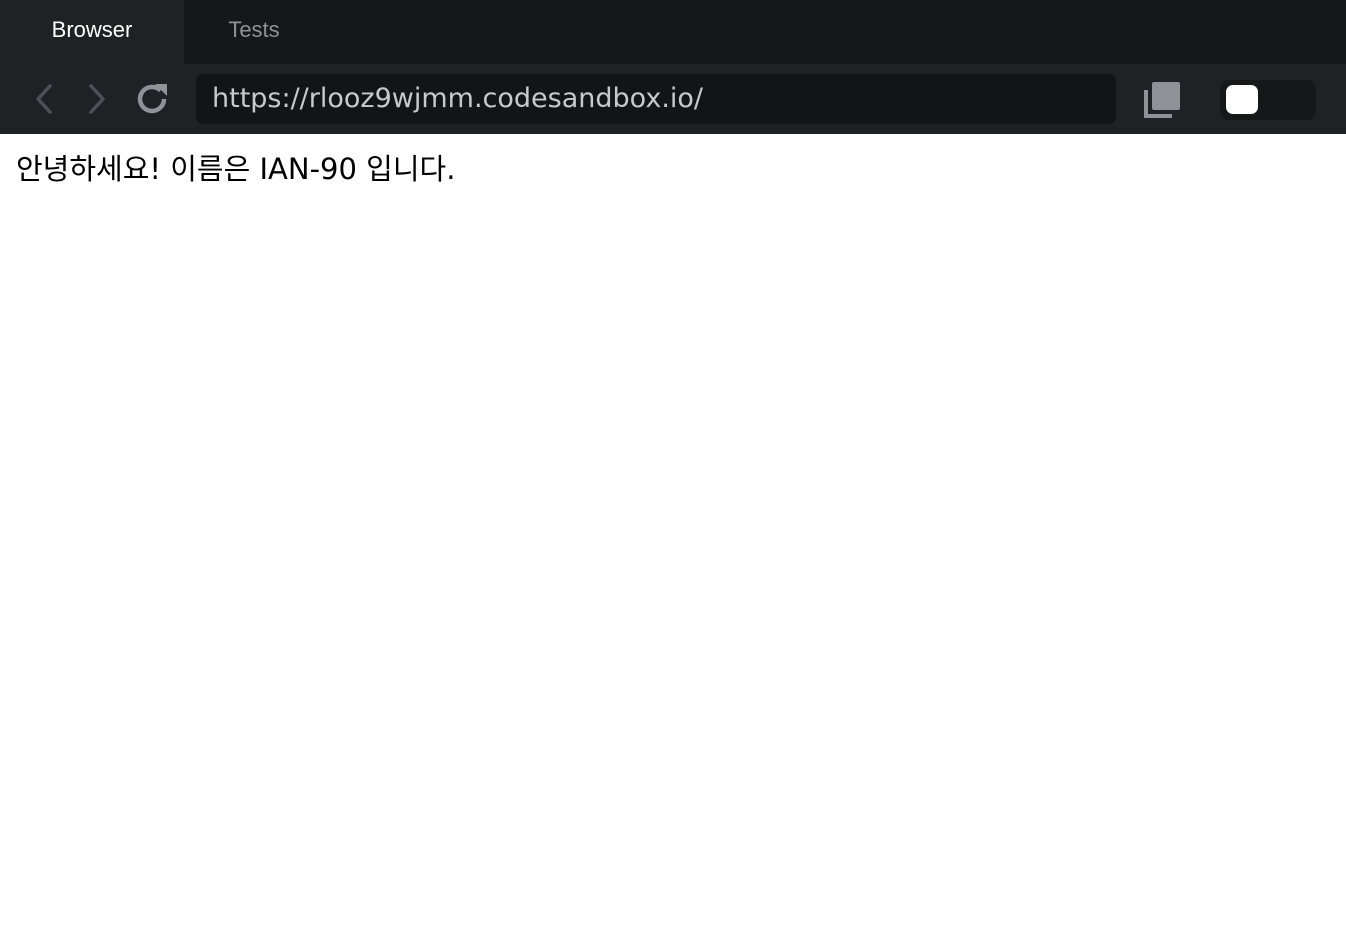 The height and width of the screenshot is (948, 1346). I want to click on browser-toolbar, so click(673, 99).